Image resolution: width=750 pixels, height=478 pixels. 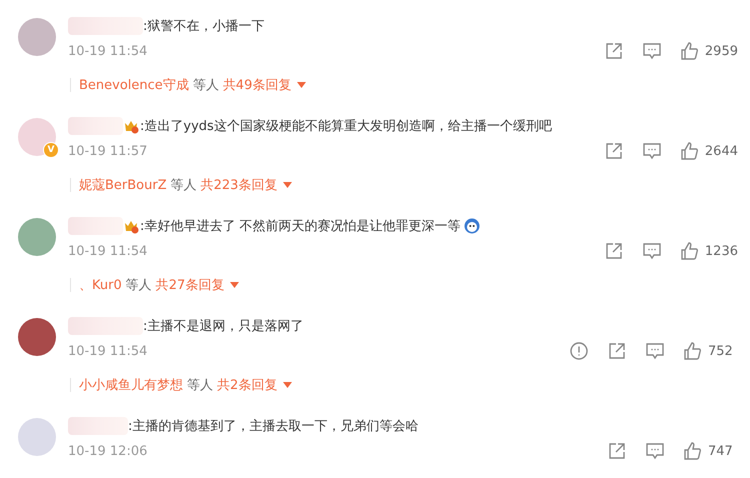 I want to click on view-replies-link: 共223条回复, so click(x=246, y=185).